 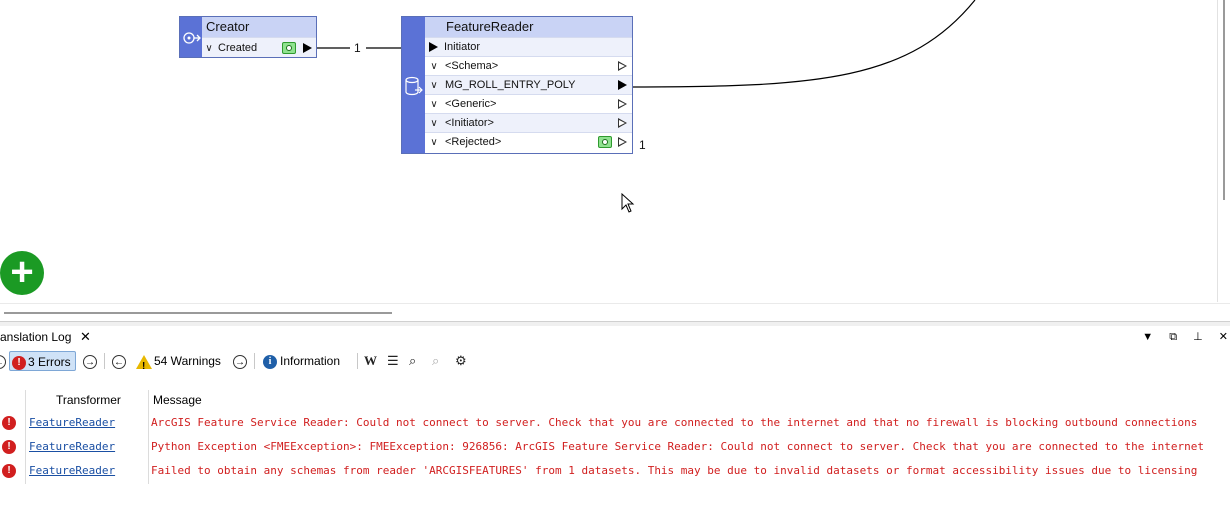 I want to click on database-reader-icon, so click(x=414, y=86).